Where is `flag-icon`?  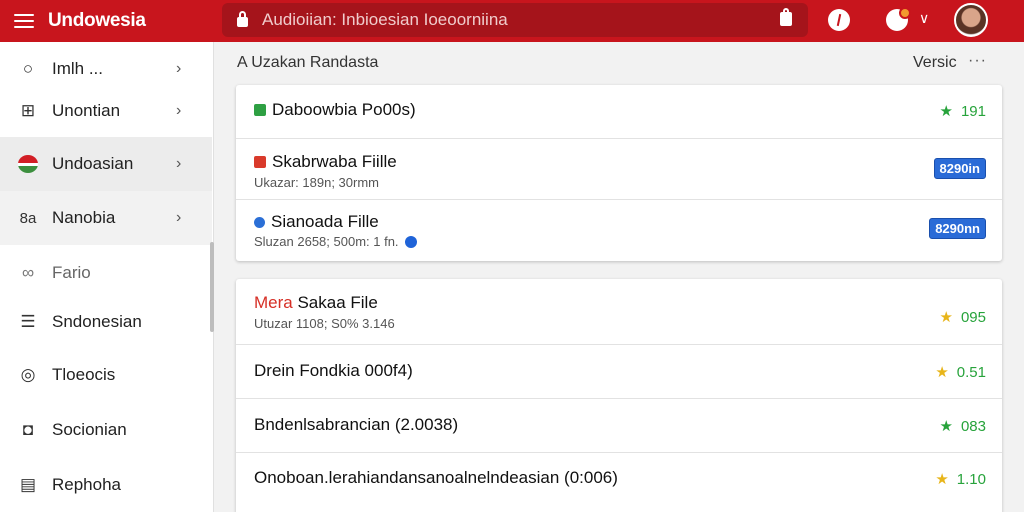
flag-icon is located at coordinates (28, 164).